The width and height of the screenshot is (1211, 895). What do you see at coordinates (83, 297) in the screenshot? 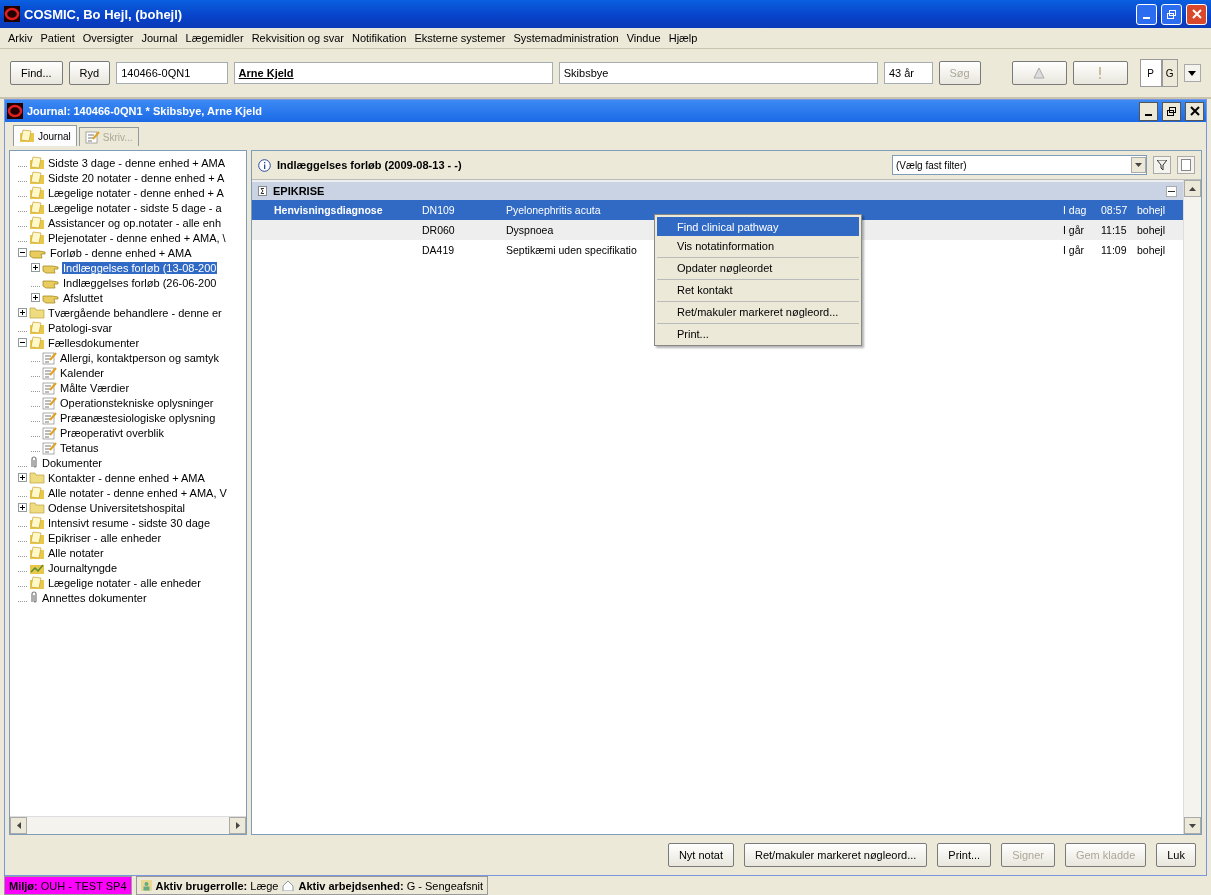
I see `tree-item: Afsluttet` at bounding box center [83, 297].